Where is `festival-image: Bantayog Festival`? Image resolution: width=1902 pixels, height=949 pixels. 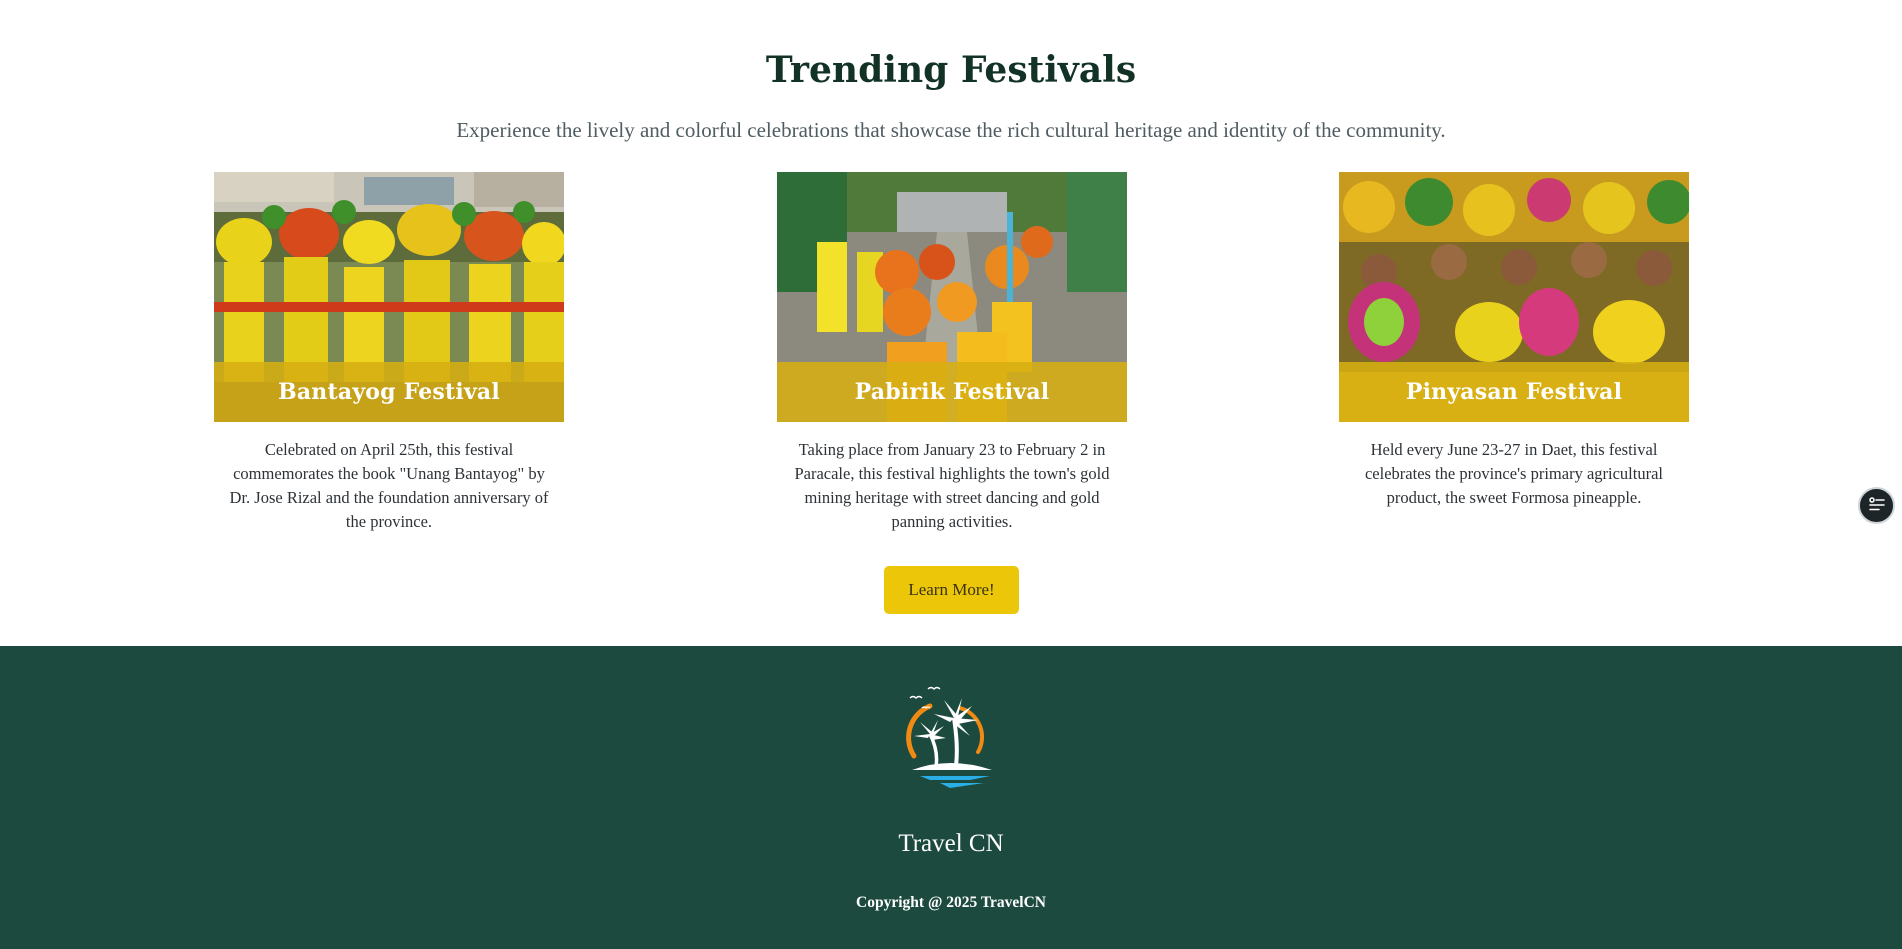
festival-image: Bantayog Festival is located at coordinates (389, 297).